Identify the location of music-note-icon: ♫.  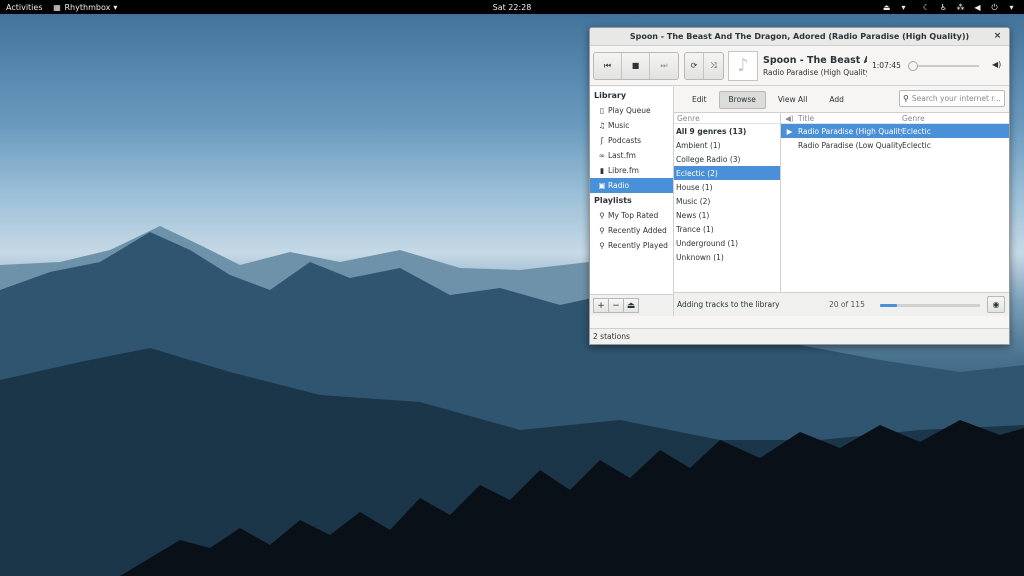
(602, 125).